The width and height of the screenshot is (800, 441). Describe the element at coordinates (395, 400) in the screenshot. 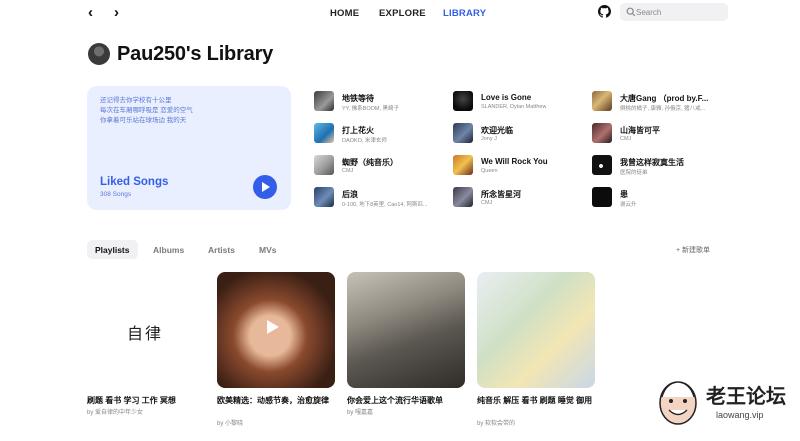

I see `playlist-name: 你会爱上这个流行华语歌单` at that location.